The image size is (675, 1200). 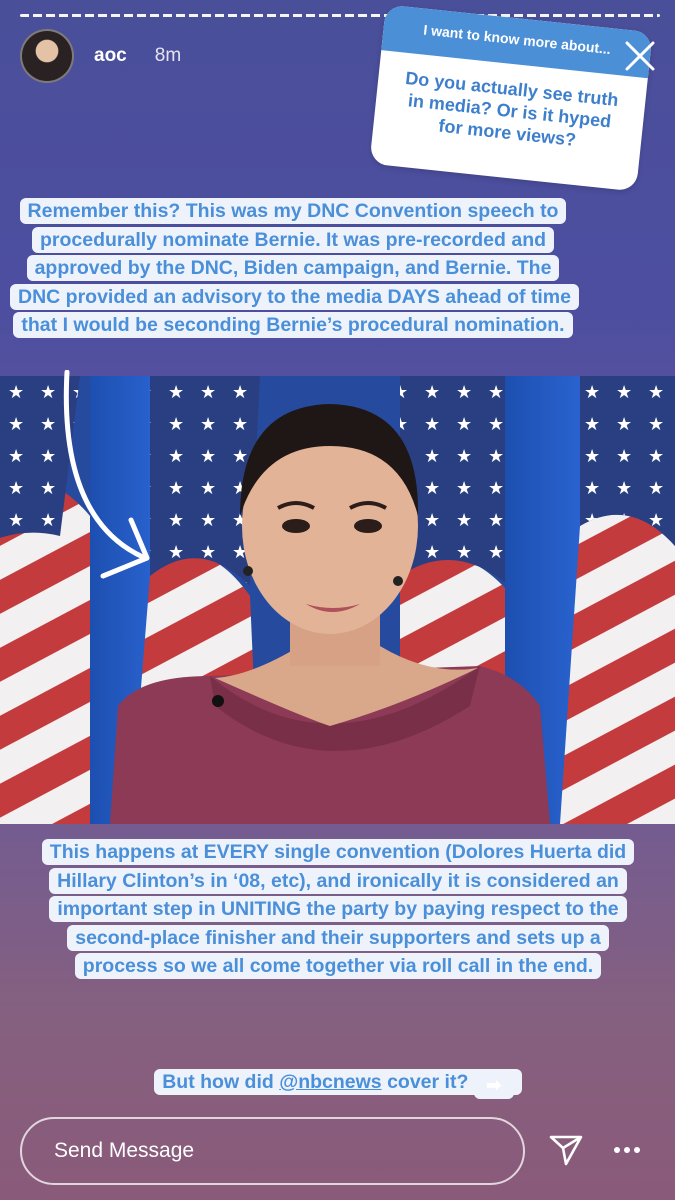 What do you see at coordinates (427, 1082) in the screenshot?
I see `caption-bottom-suffix: cover it?` at bounding box center [427, 1082].